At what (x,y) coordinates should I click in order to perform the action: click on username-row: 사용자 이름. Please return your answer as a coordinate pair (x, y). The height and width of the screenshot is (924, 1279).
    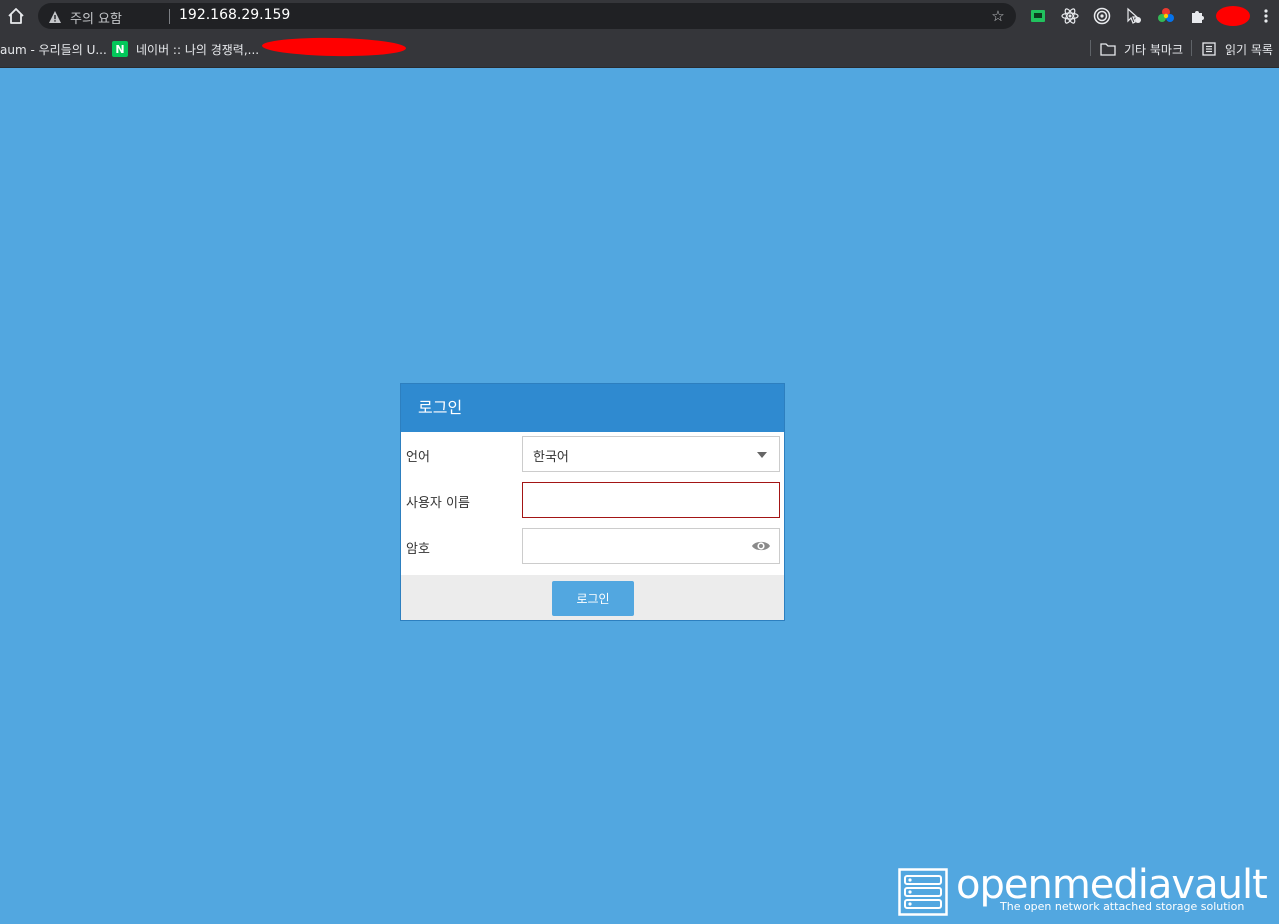
    Looking at the image, I should click on (592, 500).